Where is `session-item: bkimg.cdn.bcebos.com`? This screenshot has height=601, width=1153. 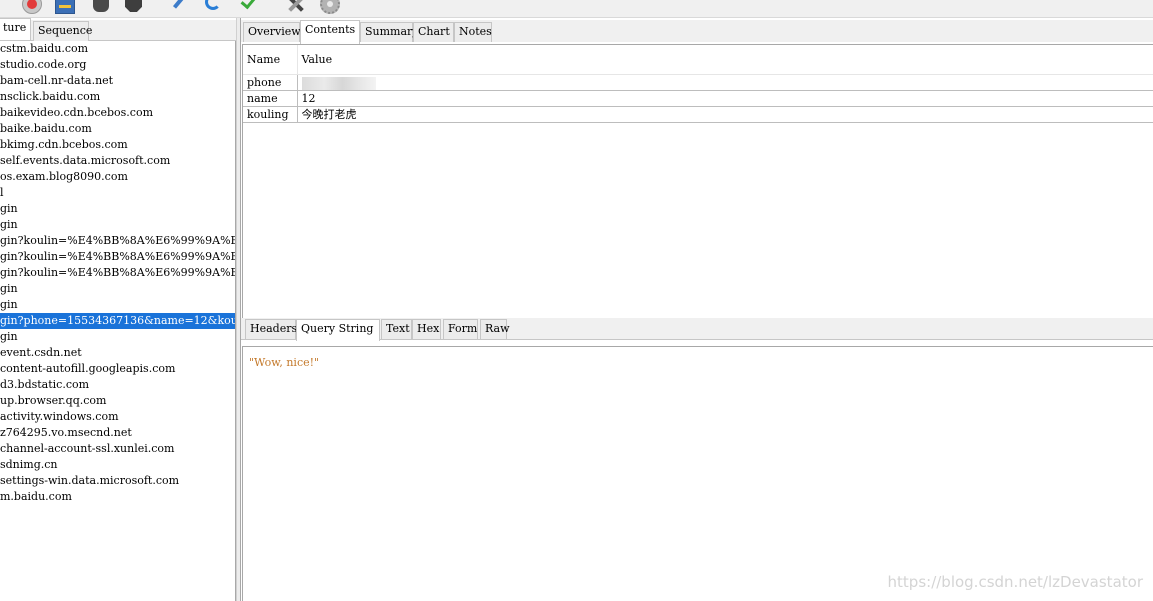
session-item: bkimg.cdn.bcebos.com is located at coordinates (117, 145).